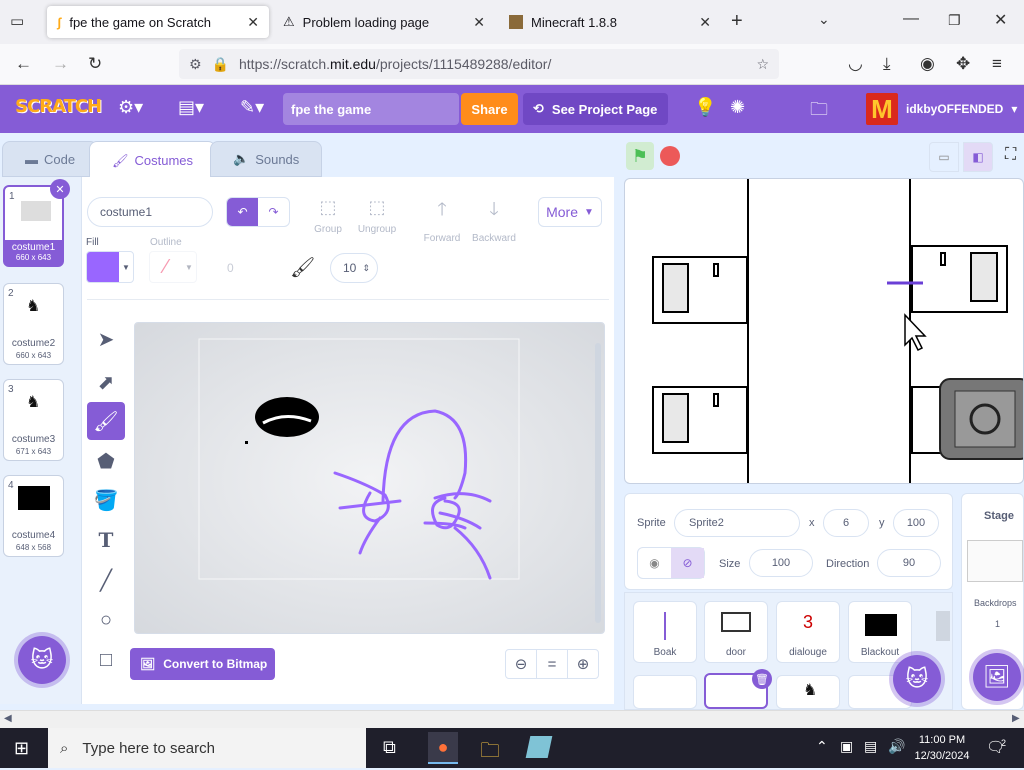  I want to click on sprite-tile: ♞, so click(808, 692).